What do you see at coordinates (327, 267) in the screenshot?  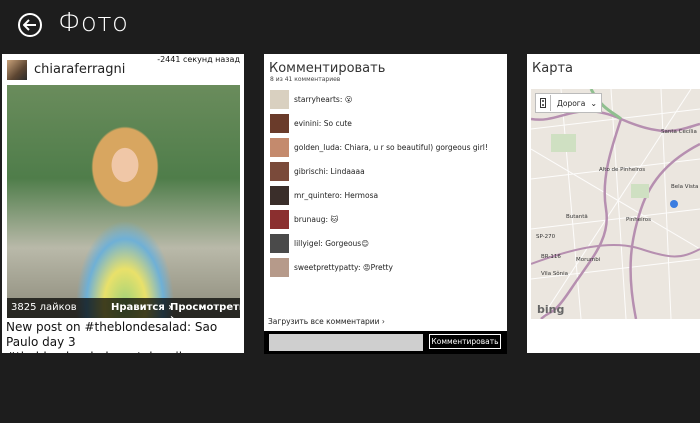 I see `comment-user: sweetprettypatty:` at bounding box center [327, 267].